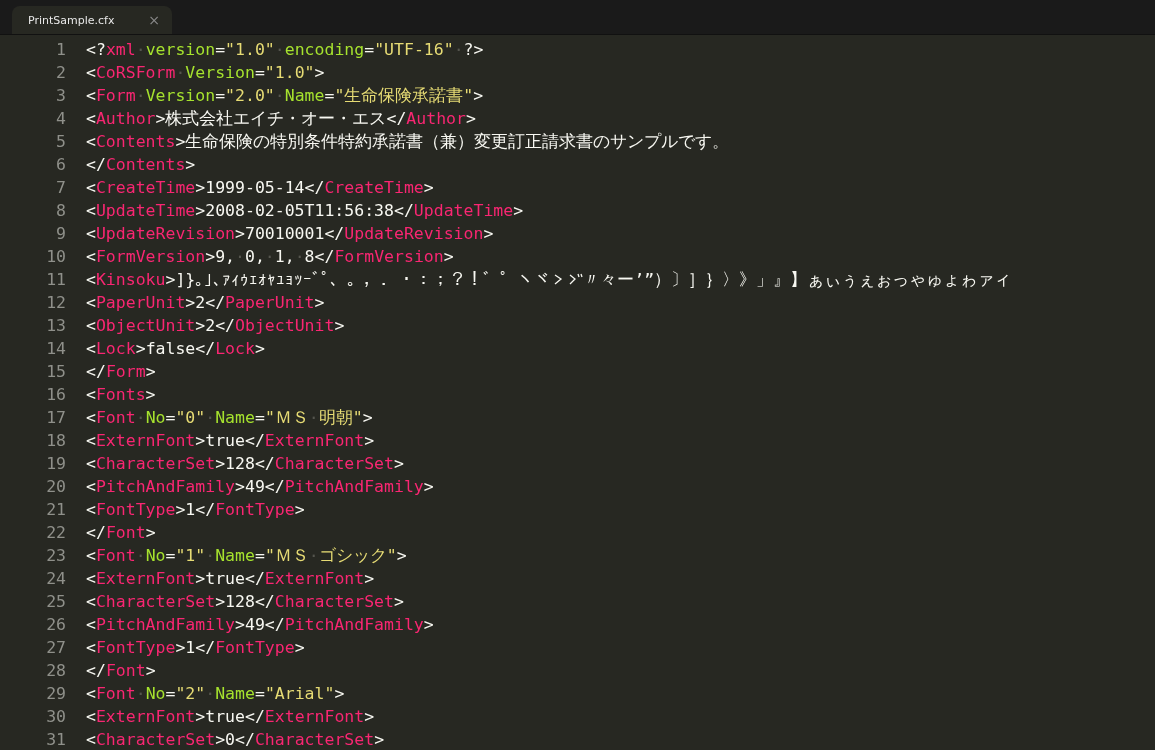 The height and width of the screenshot is (750, 1155). Describe the element at coordinates (229, 418) in the screenshot. I see `code-line: <Font·No="0"·Name="ＭＳ·明朝">` at that location.